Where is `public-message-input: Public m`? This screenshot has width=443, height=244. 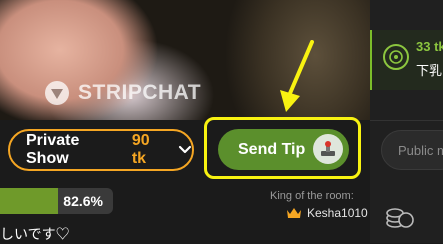 public-message-input: Public m is located at coordinates (412, 150).